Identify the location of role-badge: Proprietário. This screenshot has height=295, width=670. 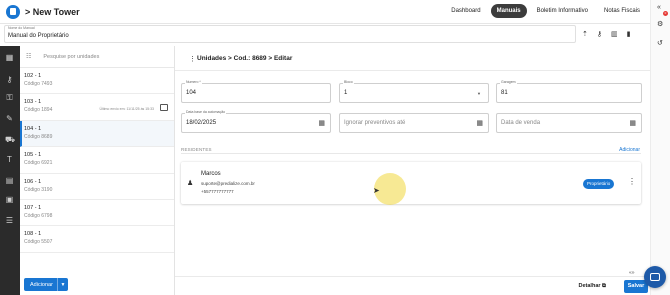
(599, 184).